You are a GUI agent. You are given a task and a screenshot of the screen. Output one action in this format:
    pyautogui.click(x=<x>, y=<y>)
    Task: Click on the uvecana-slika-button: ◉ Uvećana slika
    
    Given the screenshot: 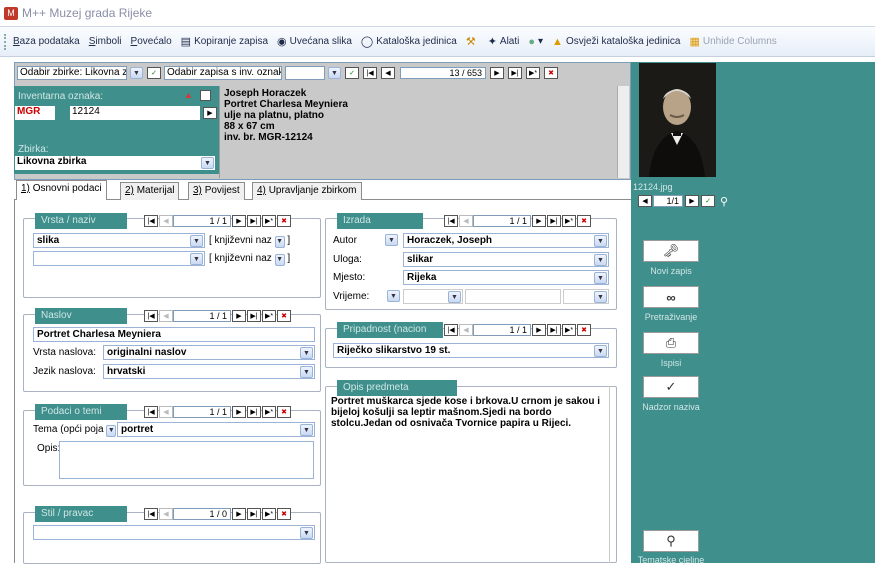 What is the action you would take?
    pyautogui.click(x=314, y=41)
    